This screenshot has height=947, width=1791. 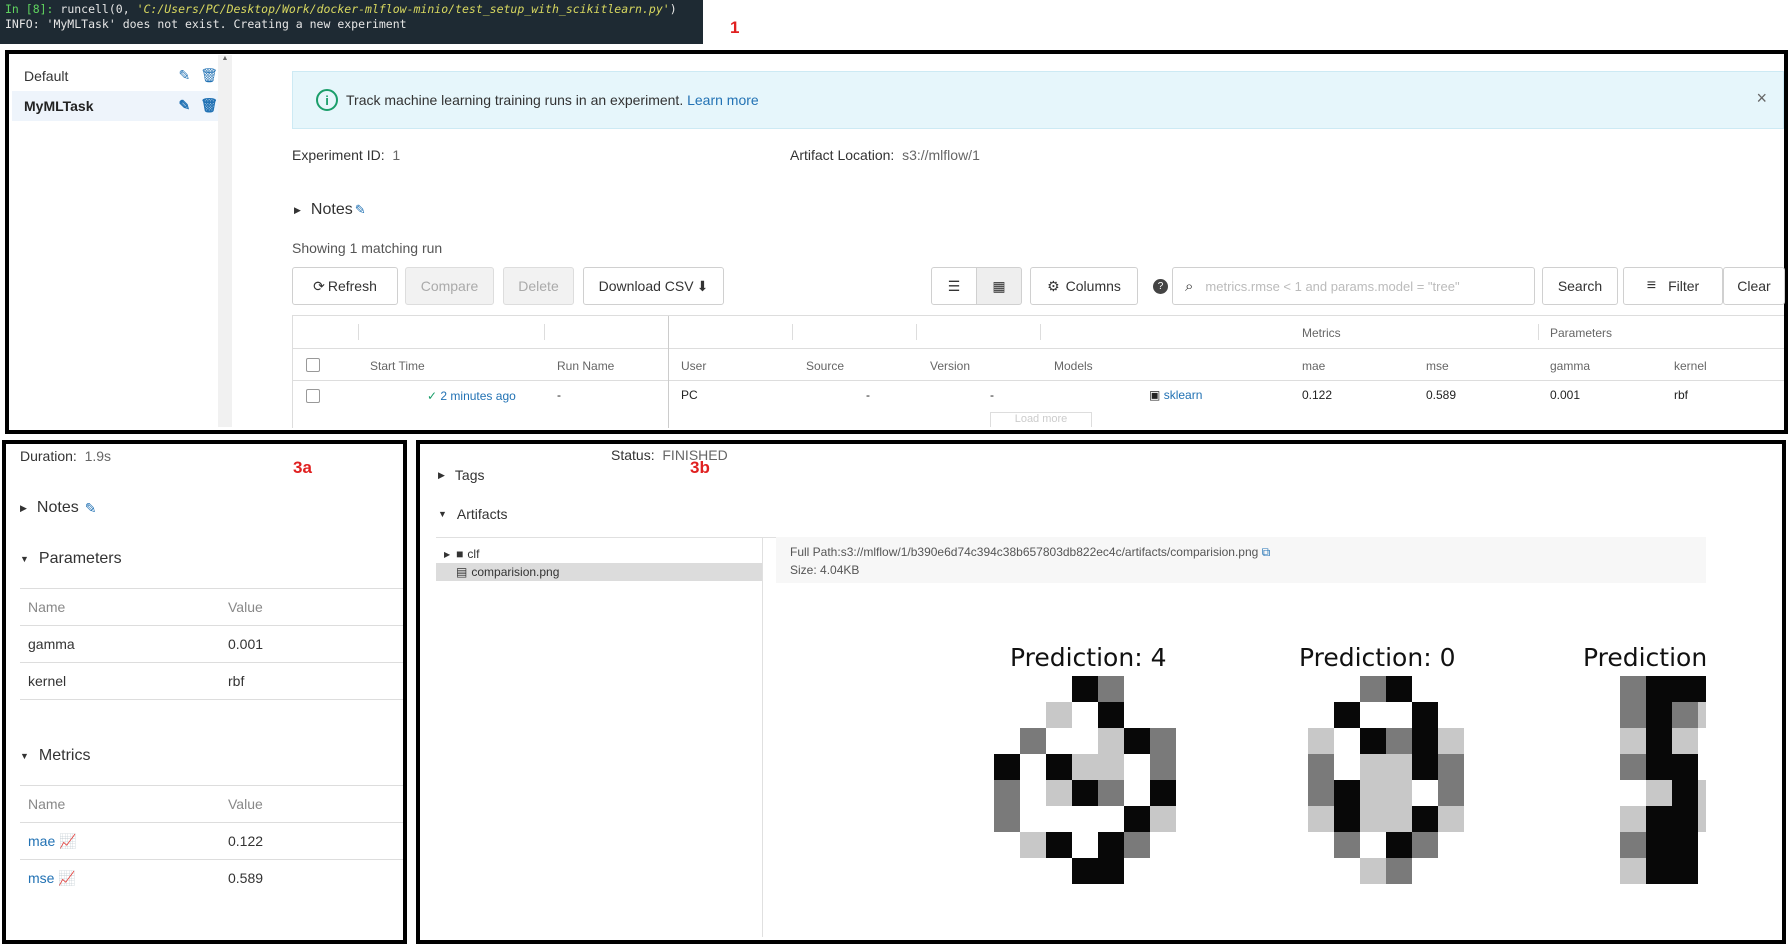 I want to click on model-cell: ▣ sklearn, so click(x=1175, y=395).